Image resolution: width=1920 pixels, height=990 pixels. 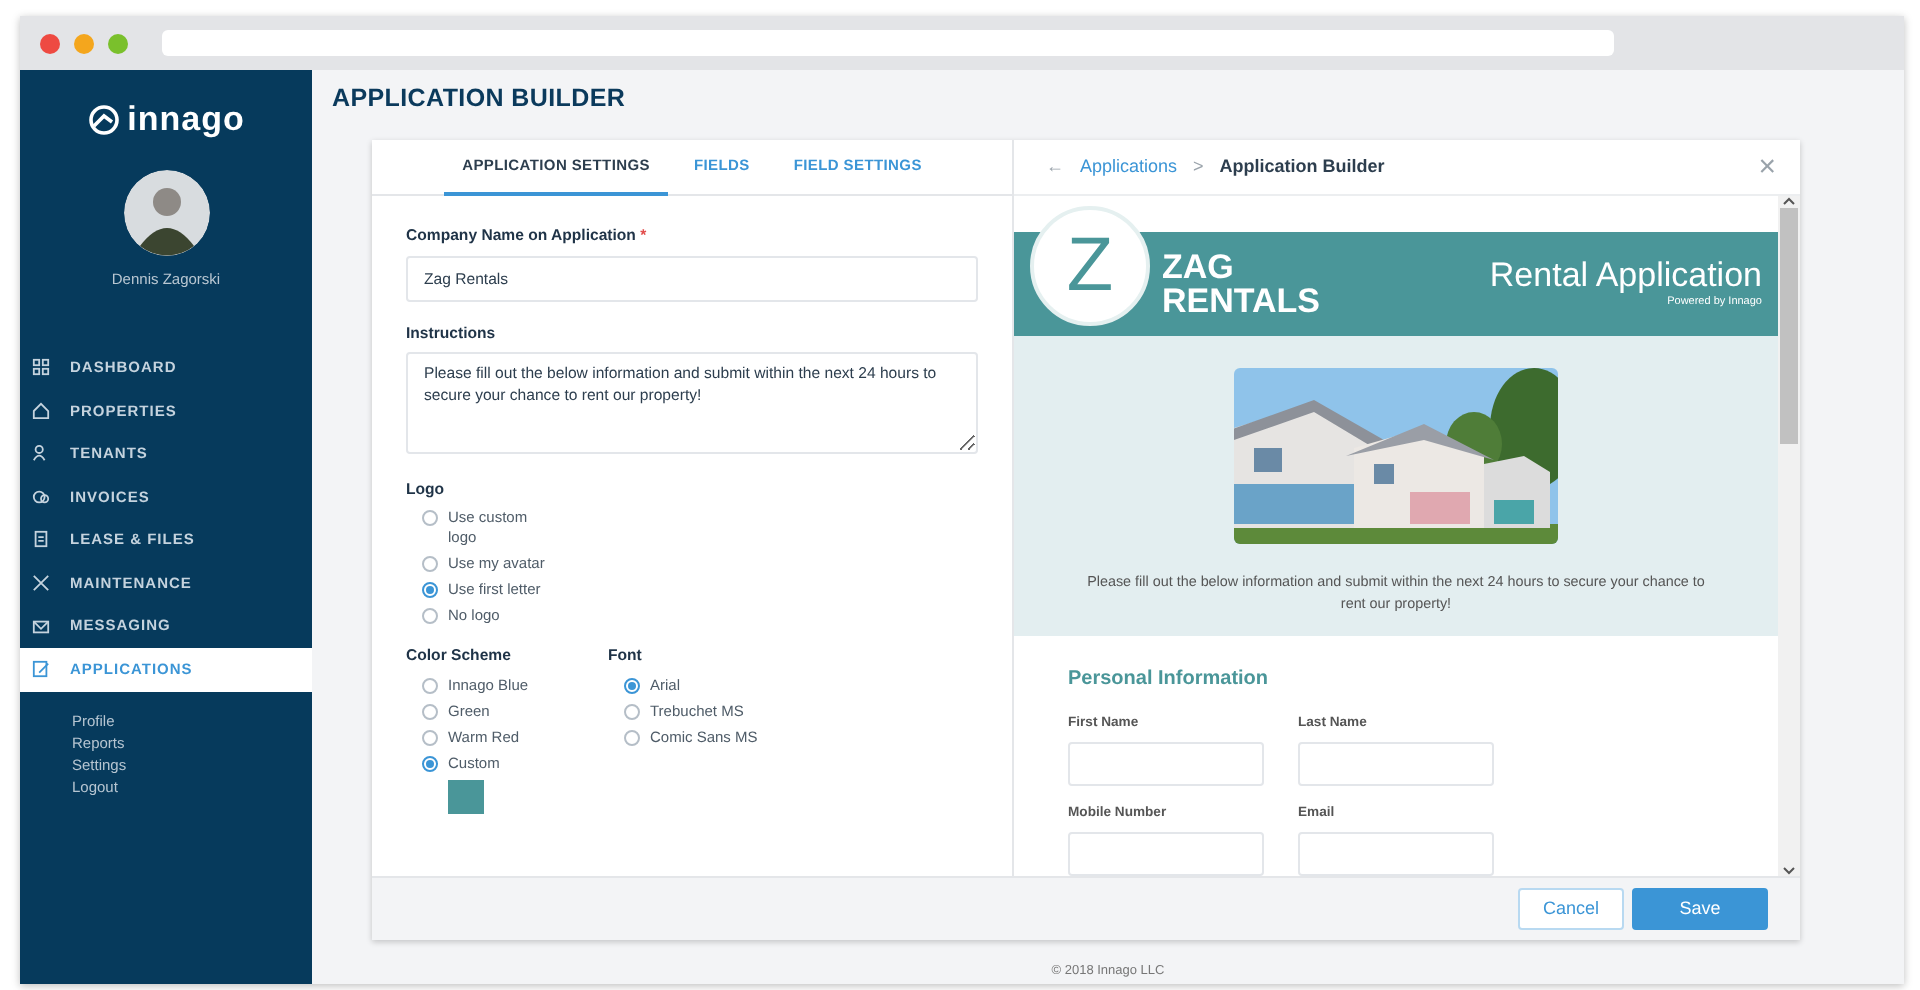 I want to click on edit-icon, so click(x=41, y=669).